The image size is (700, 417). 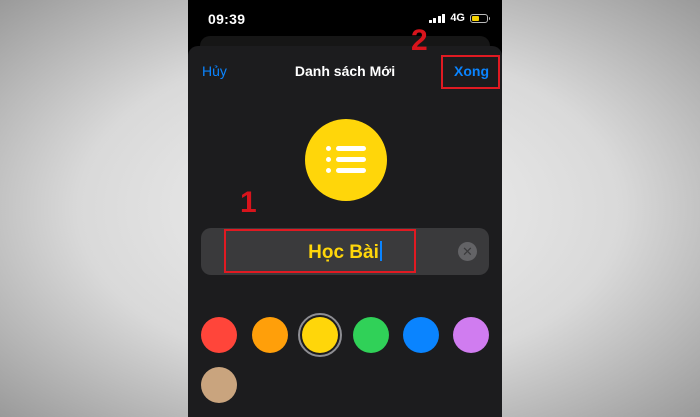 I want to click on status-bar: 09:39 4G, so click(x=345, y=19).